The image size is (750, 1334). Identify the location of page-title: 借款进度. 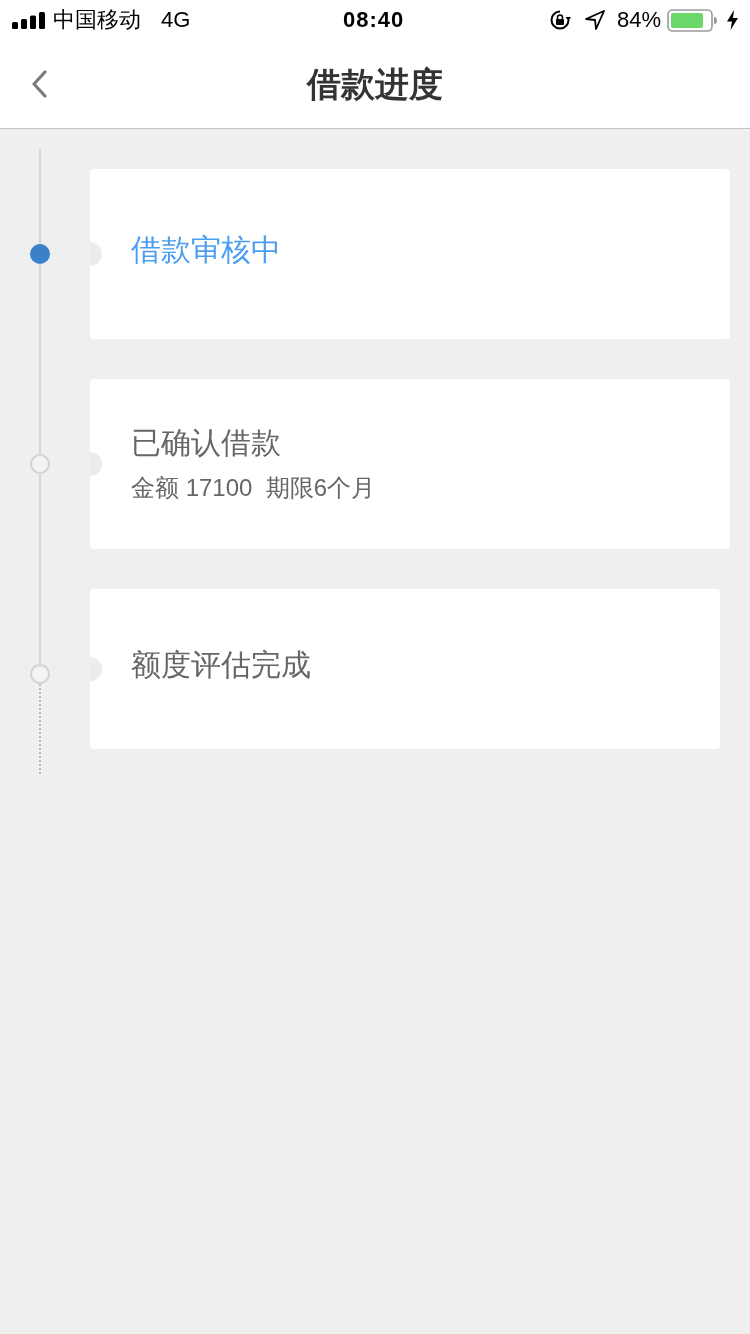
(375, 84).